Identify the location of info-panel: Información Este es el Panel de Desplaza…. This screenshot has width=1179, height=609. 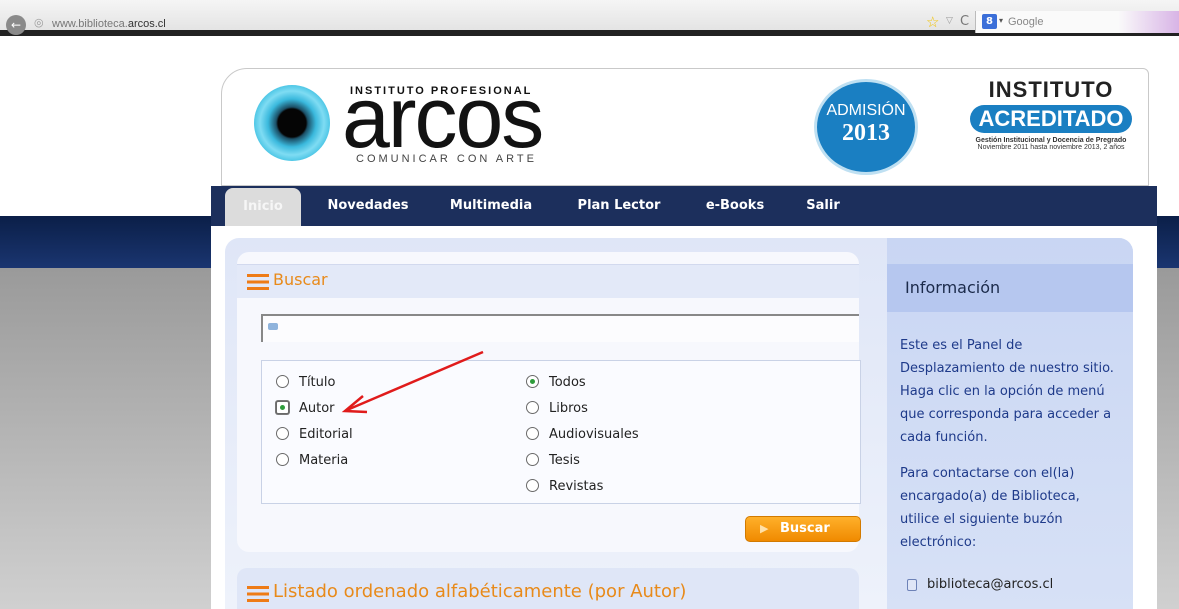
(1010, 423).